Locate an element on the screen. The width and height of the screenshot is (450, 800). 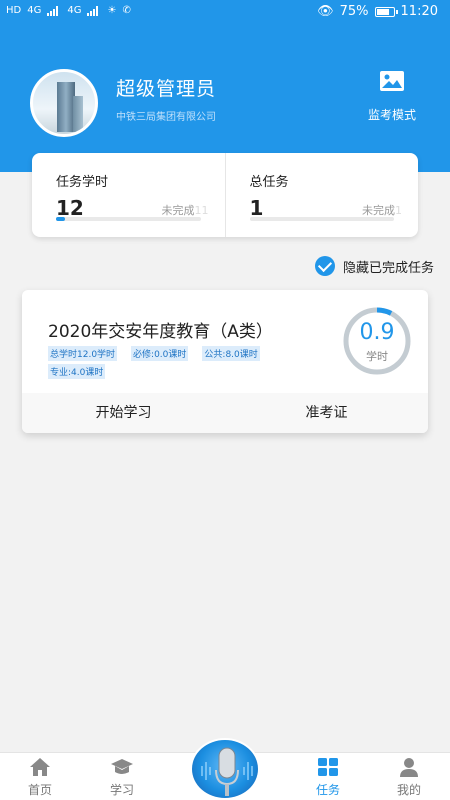
task-actions: 开始学习 准考证 is located at coordinates (225, 413).